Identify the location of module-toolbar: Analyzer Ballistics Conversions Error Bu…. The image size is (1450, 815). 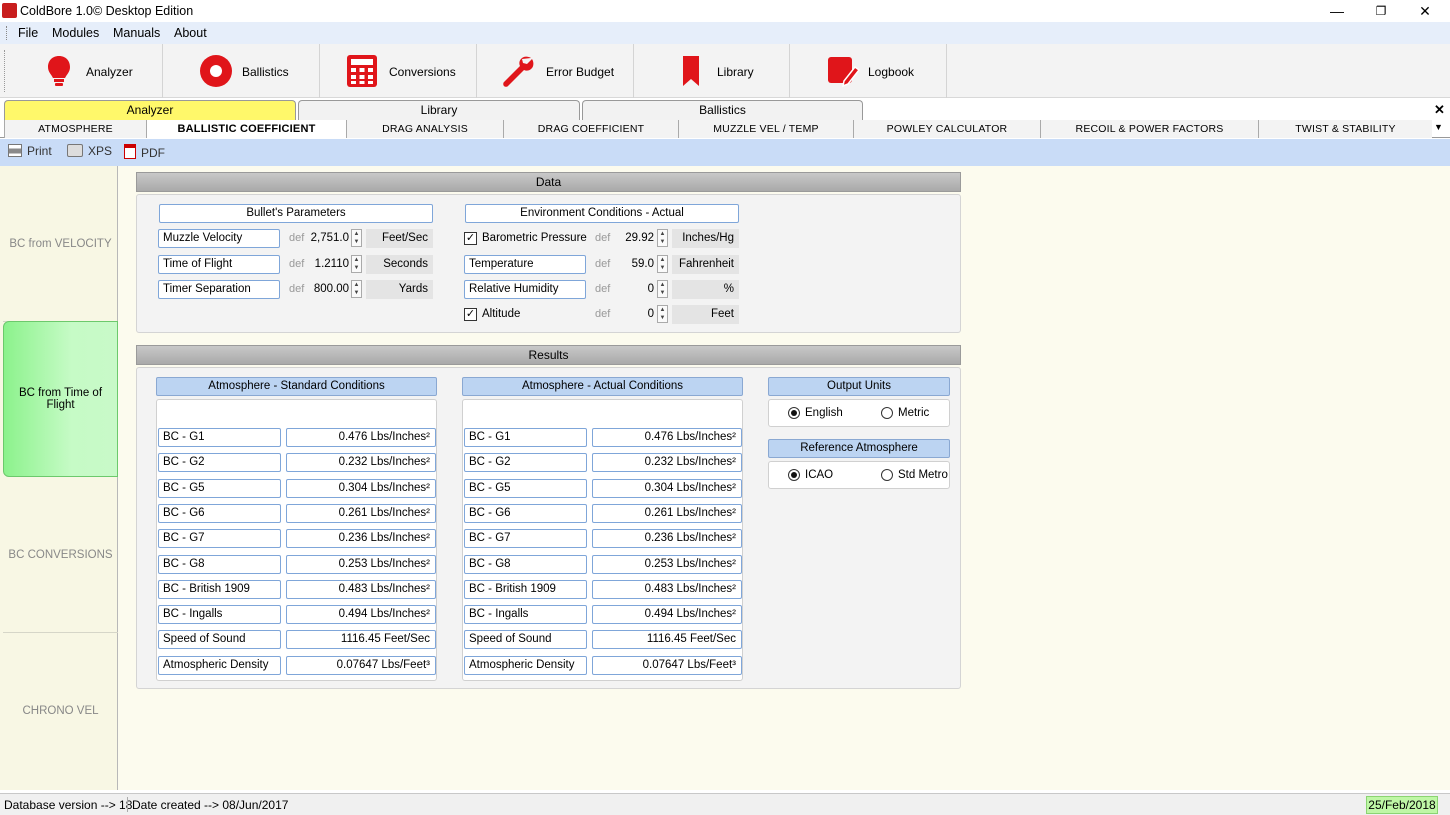
(725, 71).